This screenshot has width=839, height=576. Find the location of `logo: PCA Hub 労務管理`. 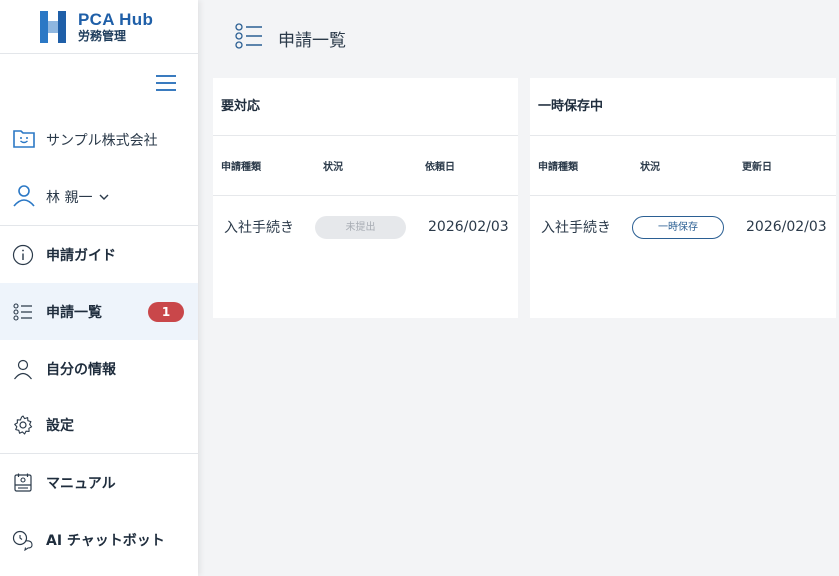

logo: PCA Hub 労務管理 is located at coordinates (99, 27).